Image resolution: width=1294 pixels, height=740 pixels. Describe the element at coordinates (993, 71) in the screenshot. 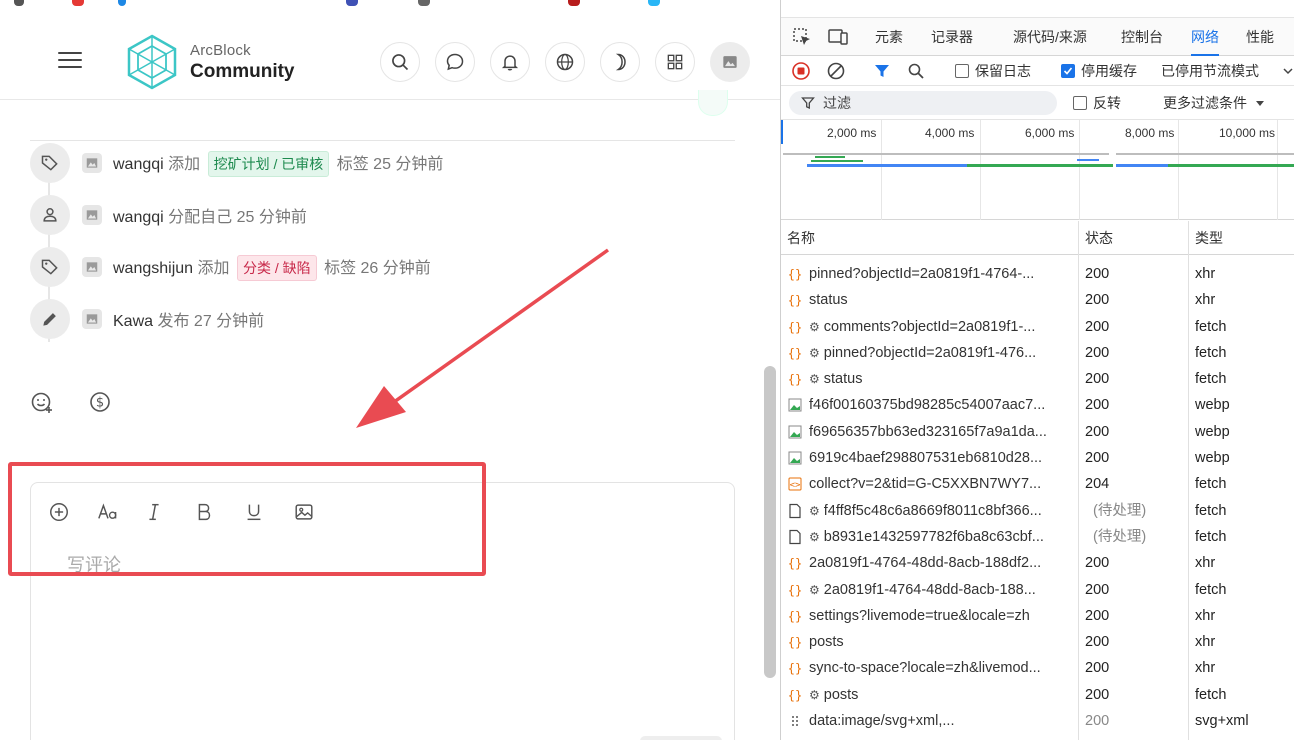

I see `preserve-log-checkbox: 保留日志` at that location.